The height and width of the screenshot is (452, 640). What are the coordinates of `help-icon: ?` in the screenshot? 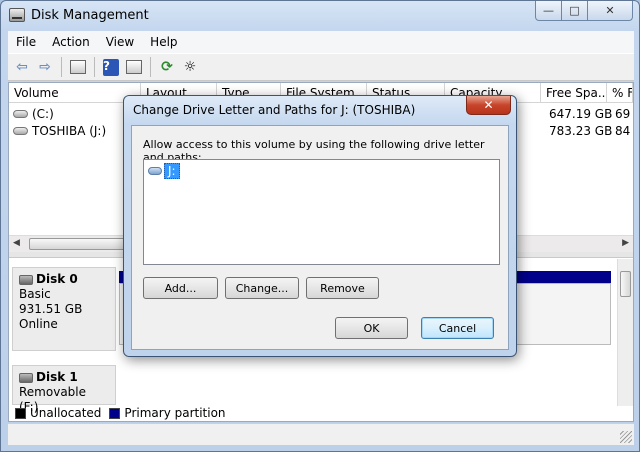 It's located at (111, 67).